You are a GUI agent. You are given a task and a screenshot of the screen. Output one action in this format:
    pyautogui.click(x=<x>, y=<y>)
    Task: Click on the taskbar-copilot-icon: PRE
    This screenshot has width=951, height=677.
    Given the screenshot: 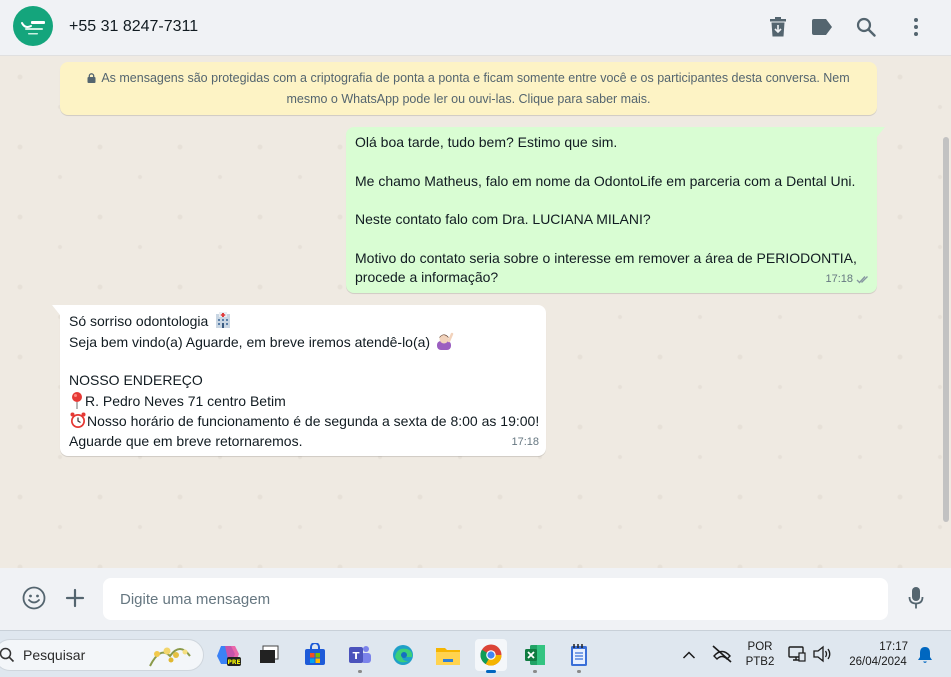 What is the action you would take?
    pyautogui.click(x=228, y=655)
    